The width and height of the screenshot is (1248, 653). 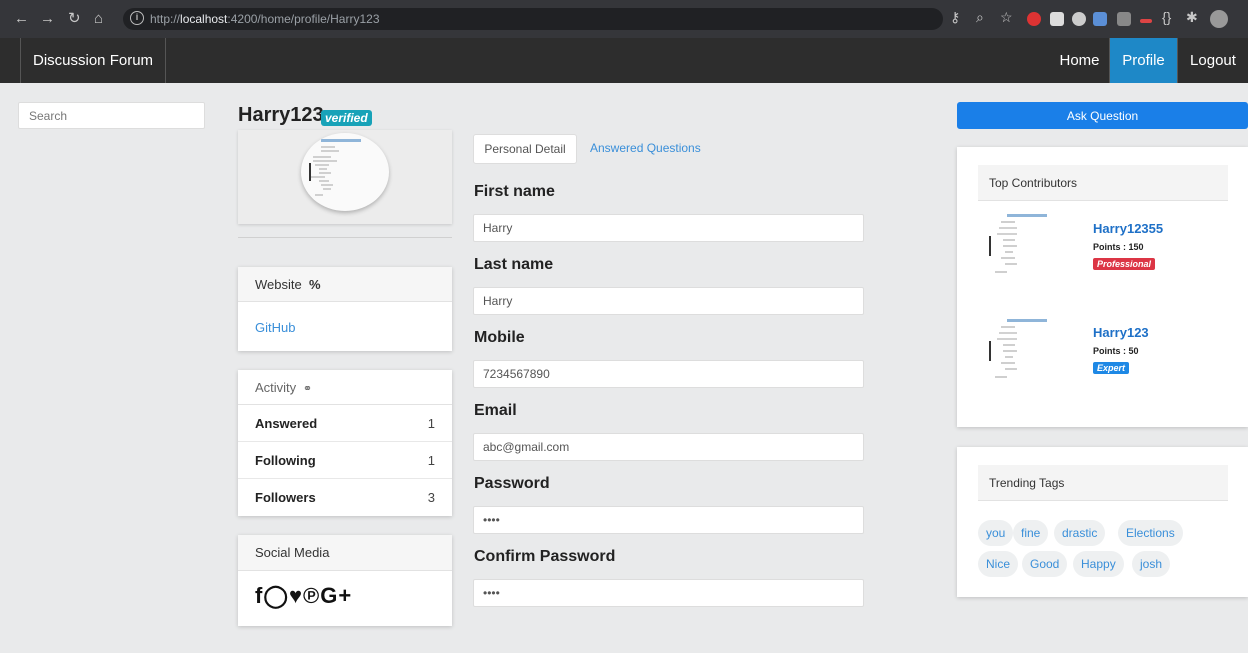 I want to click on activity-label: Answered, so click(x=286, y=423).